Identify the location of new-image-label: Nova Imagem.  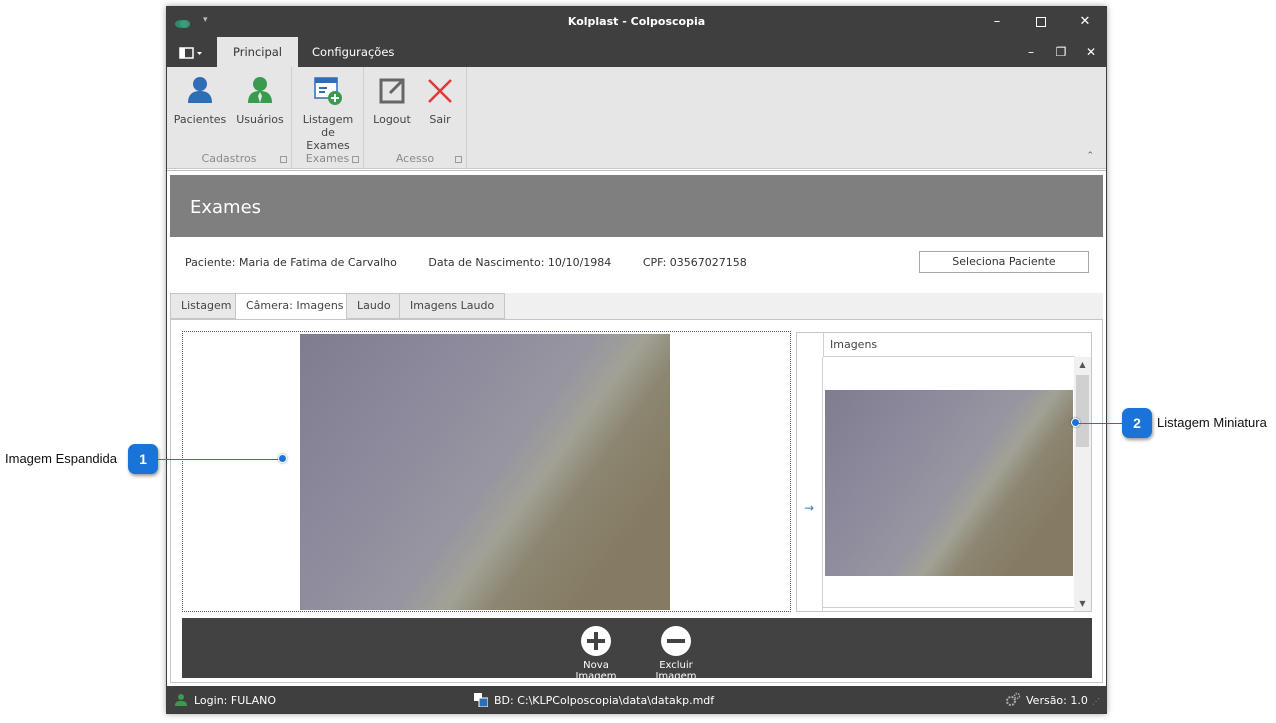
(596, 671).